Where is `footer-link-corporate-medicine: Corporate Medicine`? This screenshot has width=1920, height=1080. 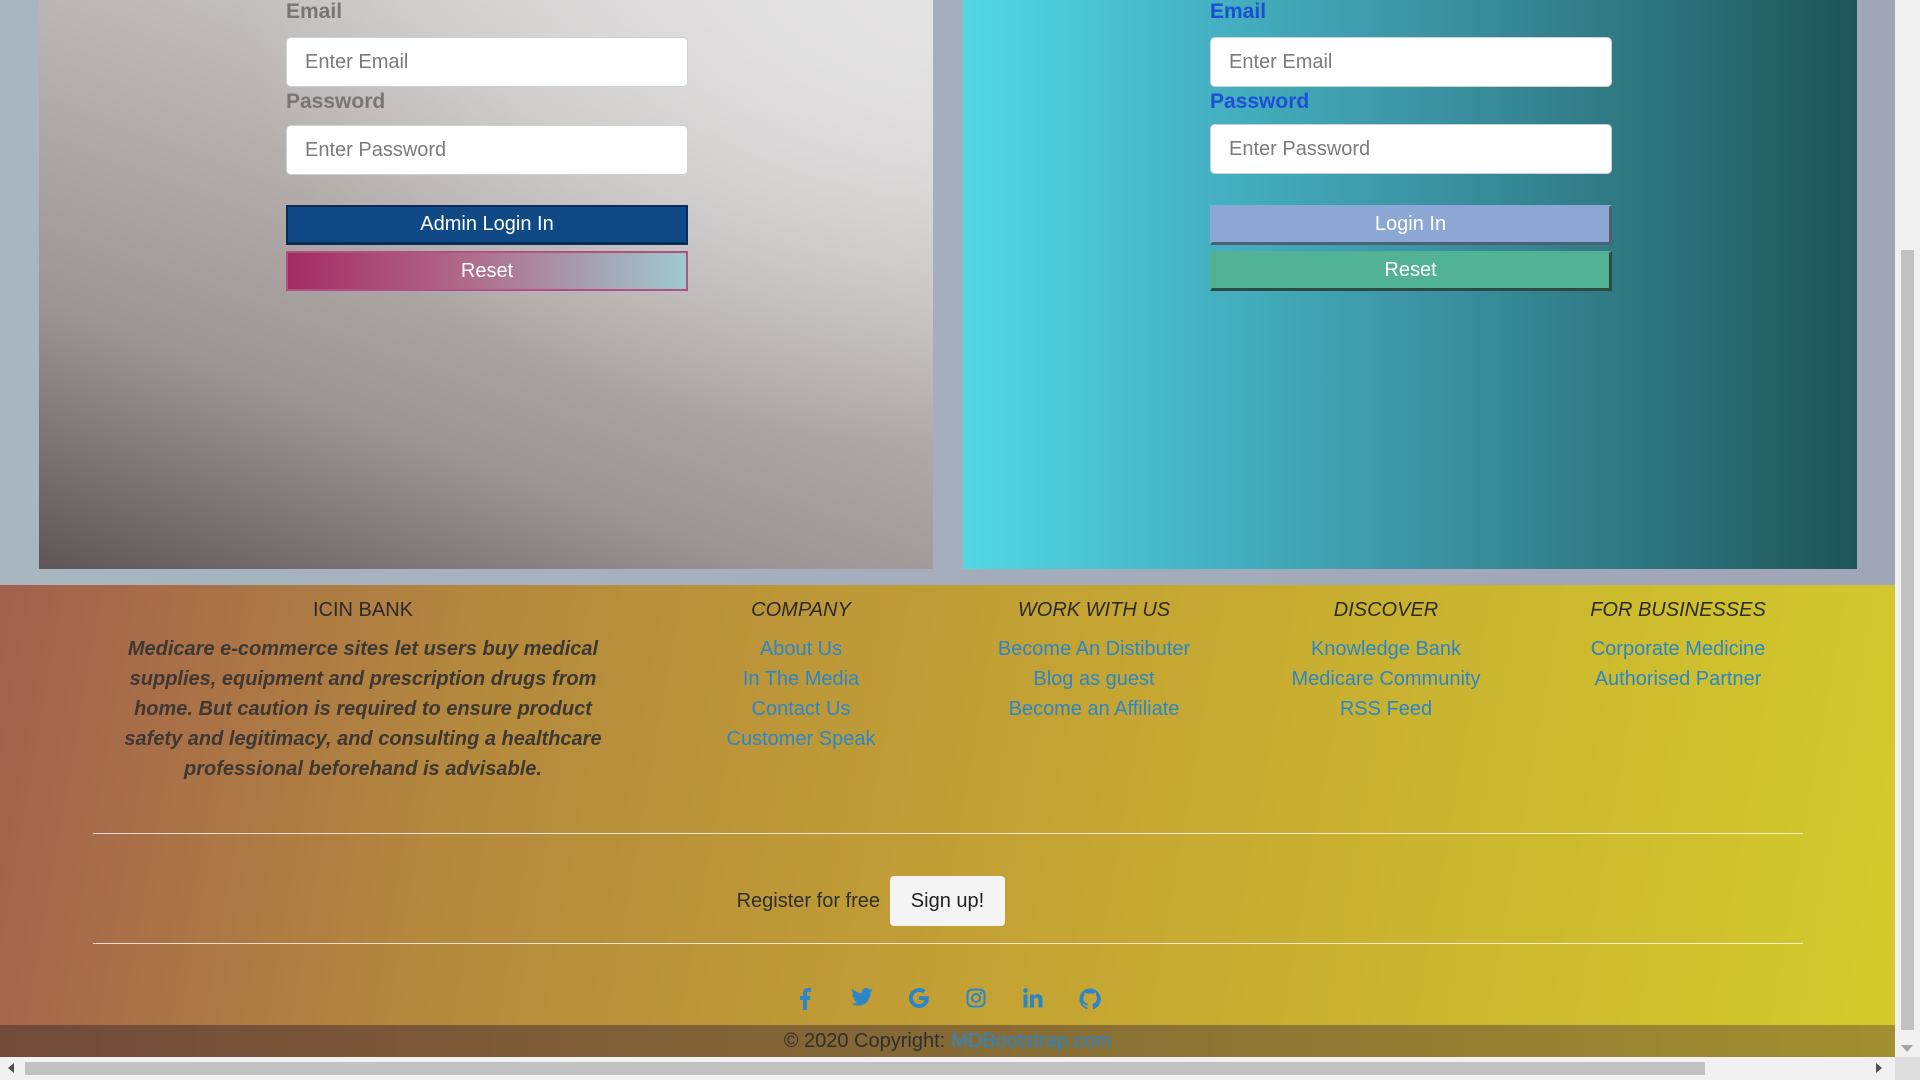 footer-link-corporate-medicine: Corporate Medicine is located at coordinates (1678, 649).